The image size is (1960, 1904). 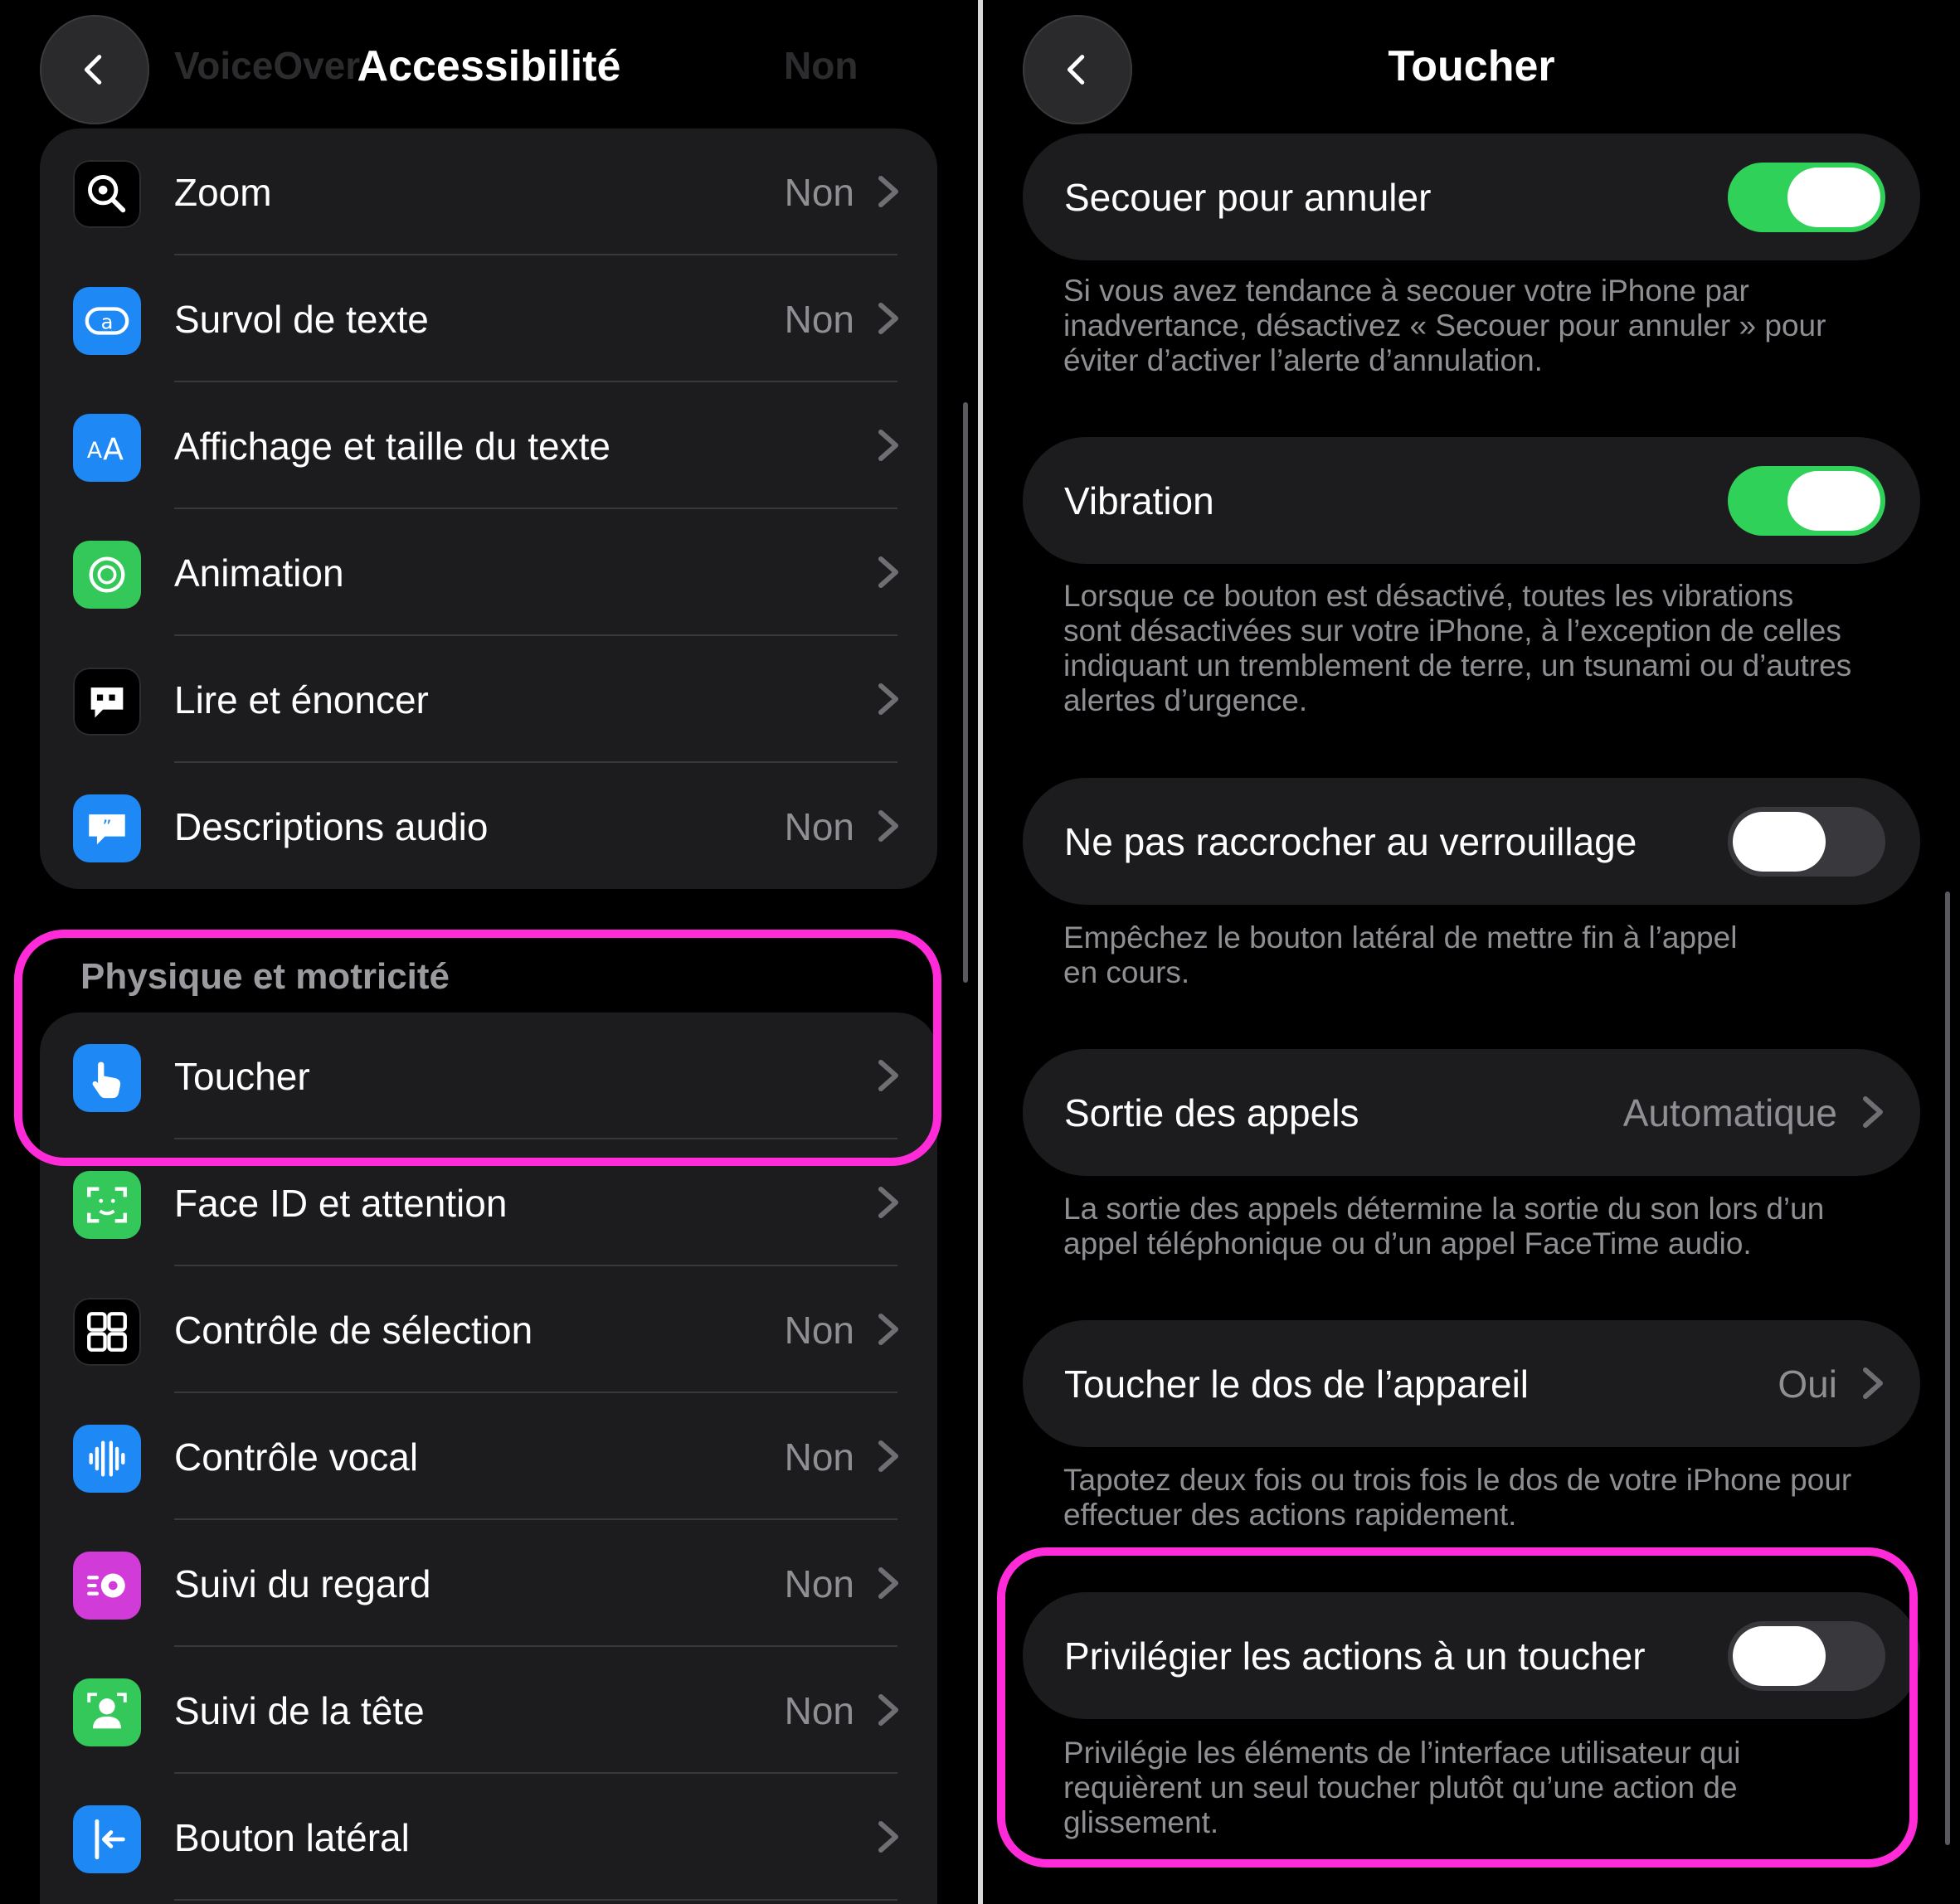 I want to click on description-line: éviter d’activer l’alerte d’annulation., so click(x=1303, y=360).